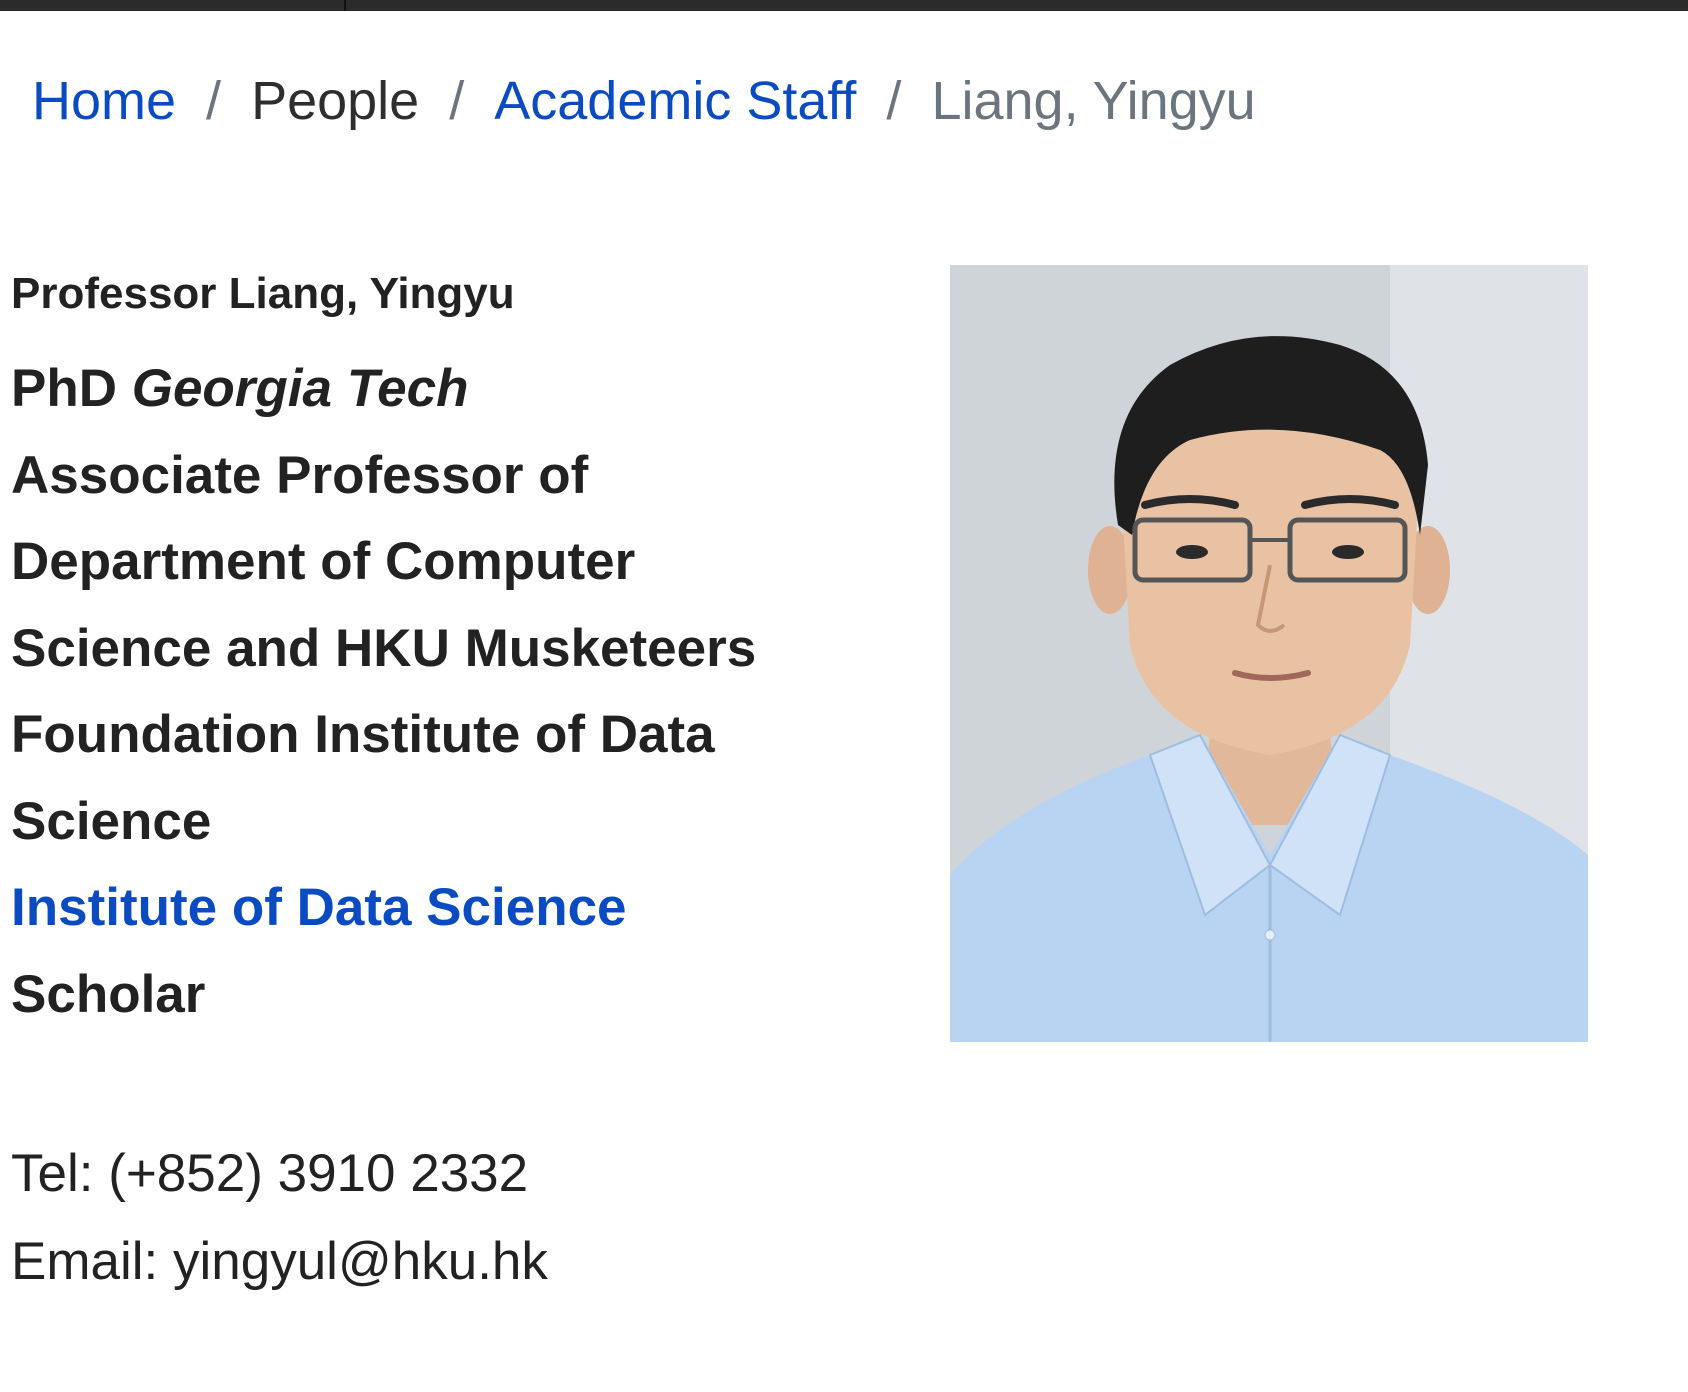  I want to click on profile-name: Professor Liang, Yingyu, so click(263, 293).